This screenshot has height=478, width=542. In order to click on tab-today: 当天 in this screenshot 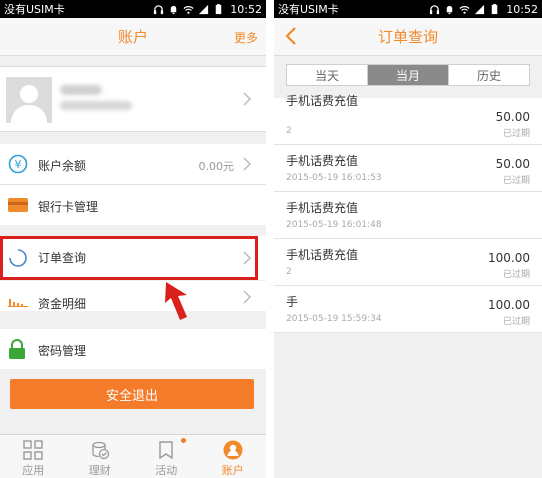, I will do `click(327, 75)`.